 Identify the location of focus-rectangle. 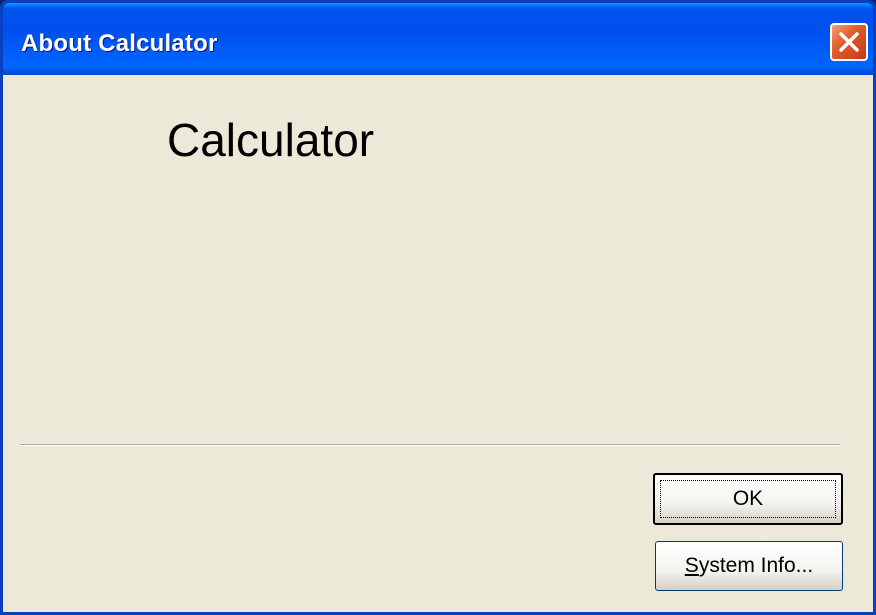
(748, 499).